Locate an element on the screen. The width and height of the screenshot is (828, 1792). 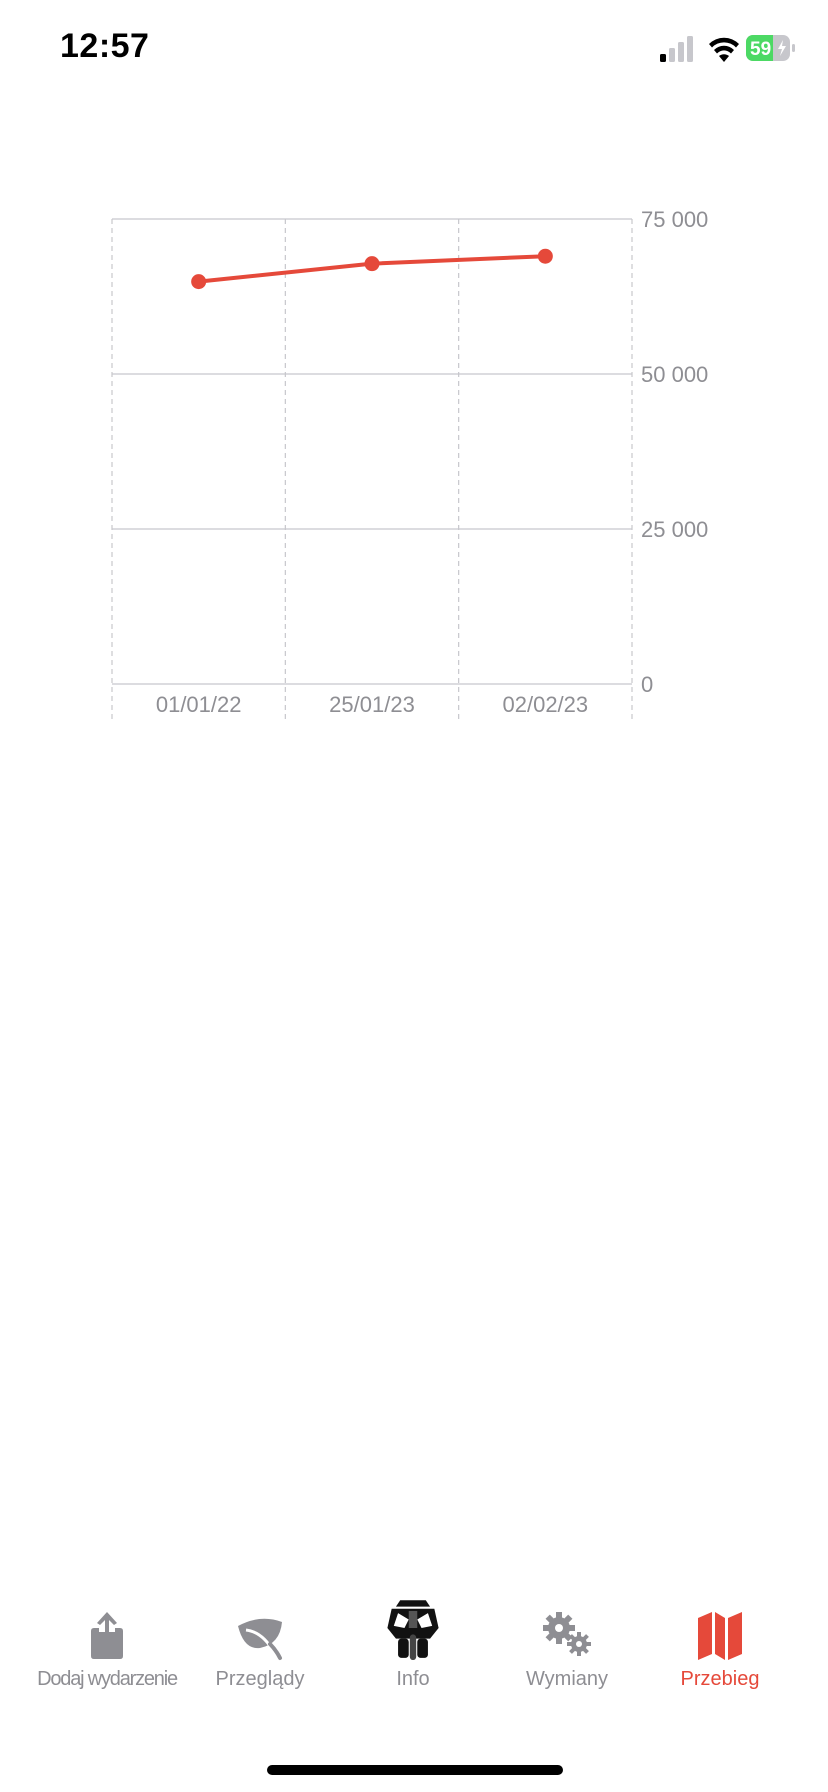
y-tick-label: 0 is located at coordinates (647, 684).